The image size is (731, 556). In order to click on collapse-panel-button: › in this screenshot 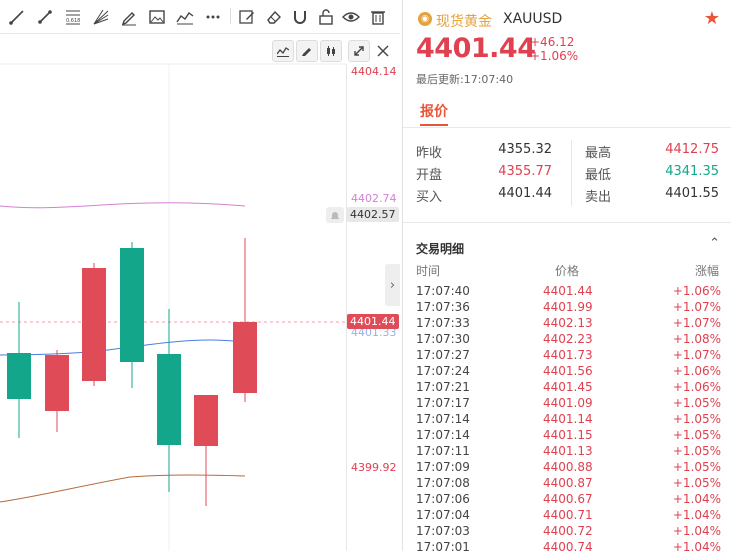, I will do `click(392, 285)`.